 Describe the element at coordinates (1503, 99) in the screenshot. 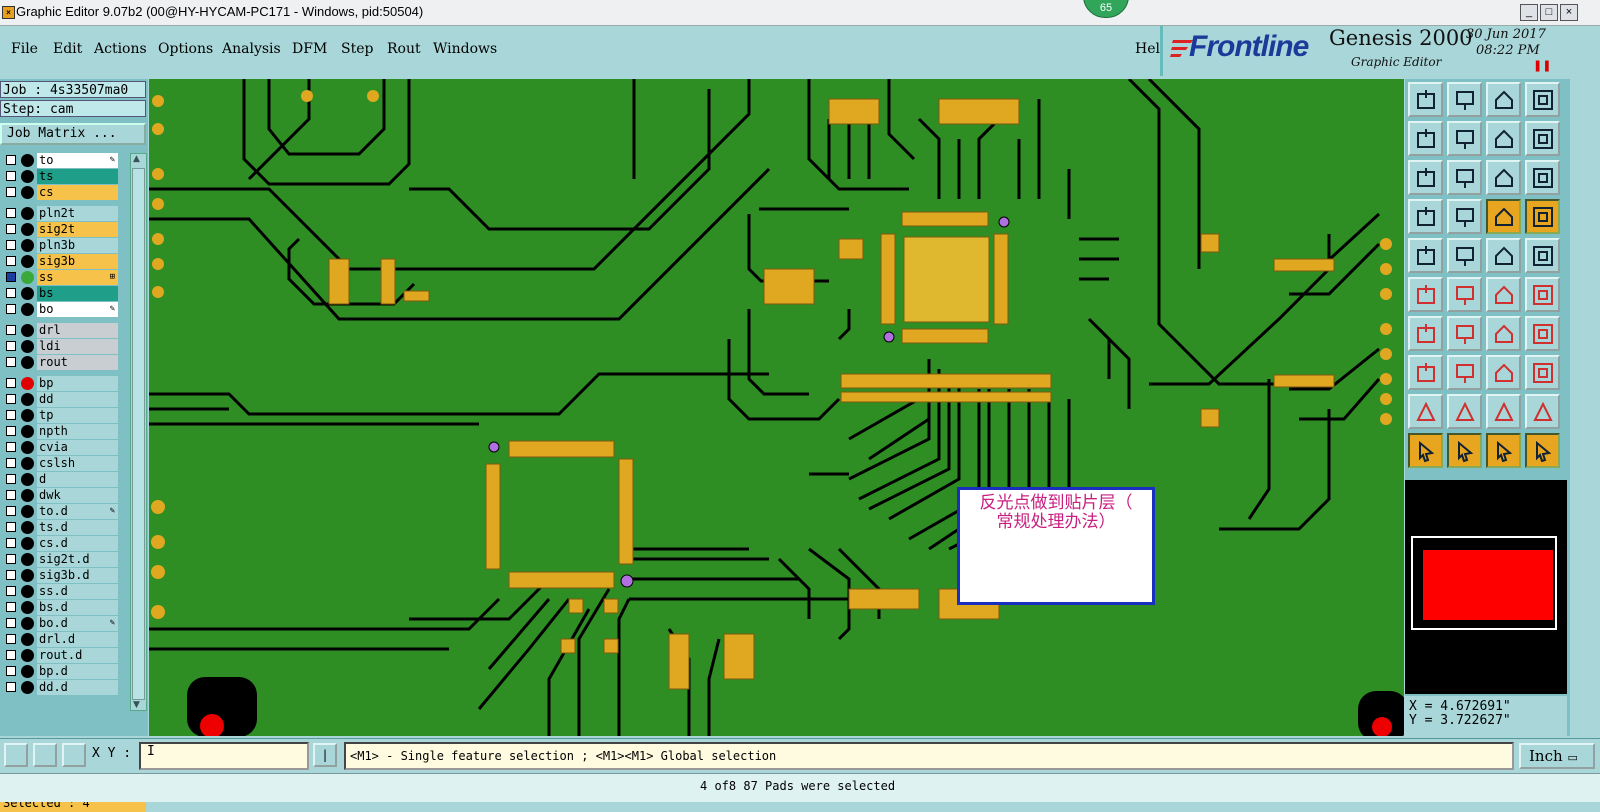

I see `home-button` at that location.